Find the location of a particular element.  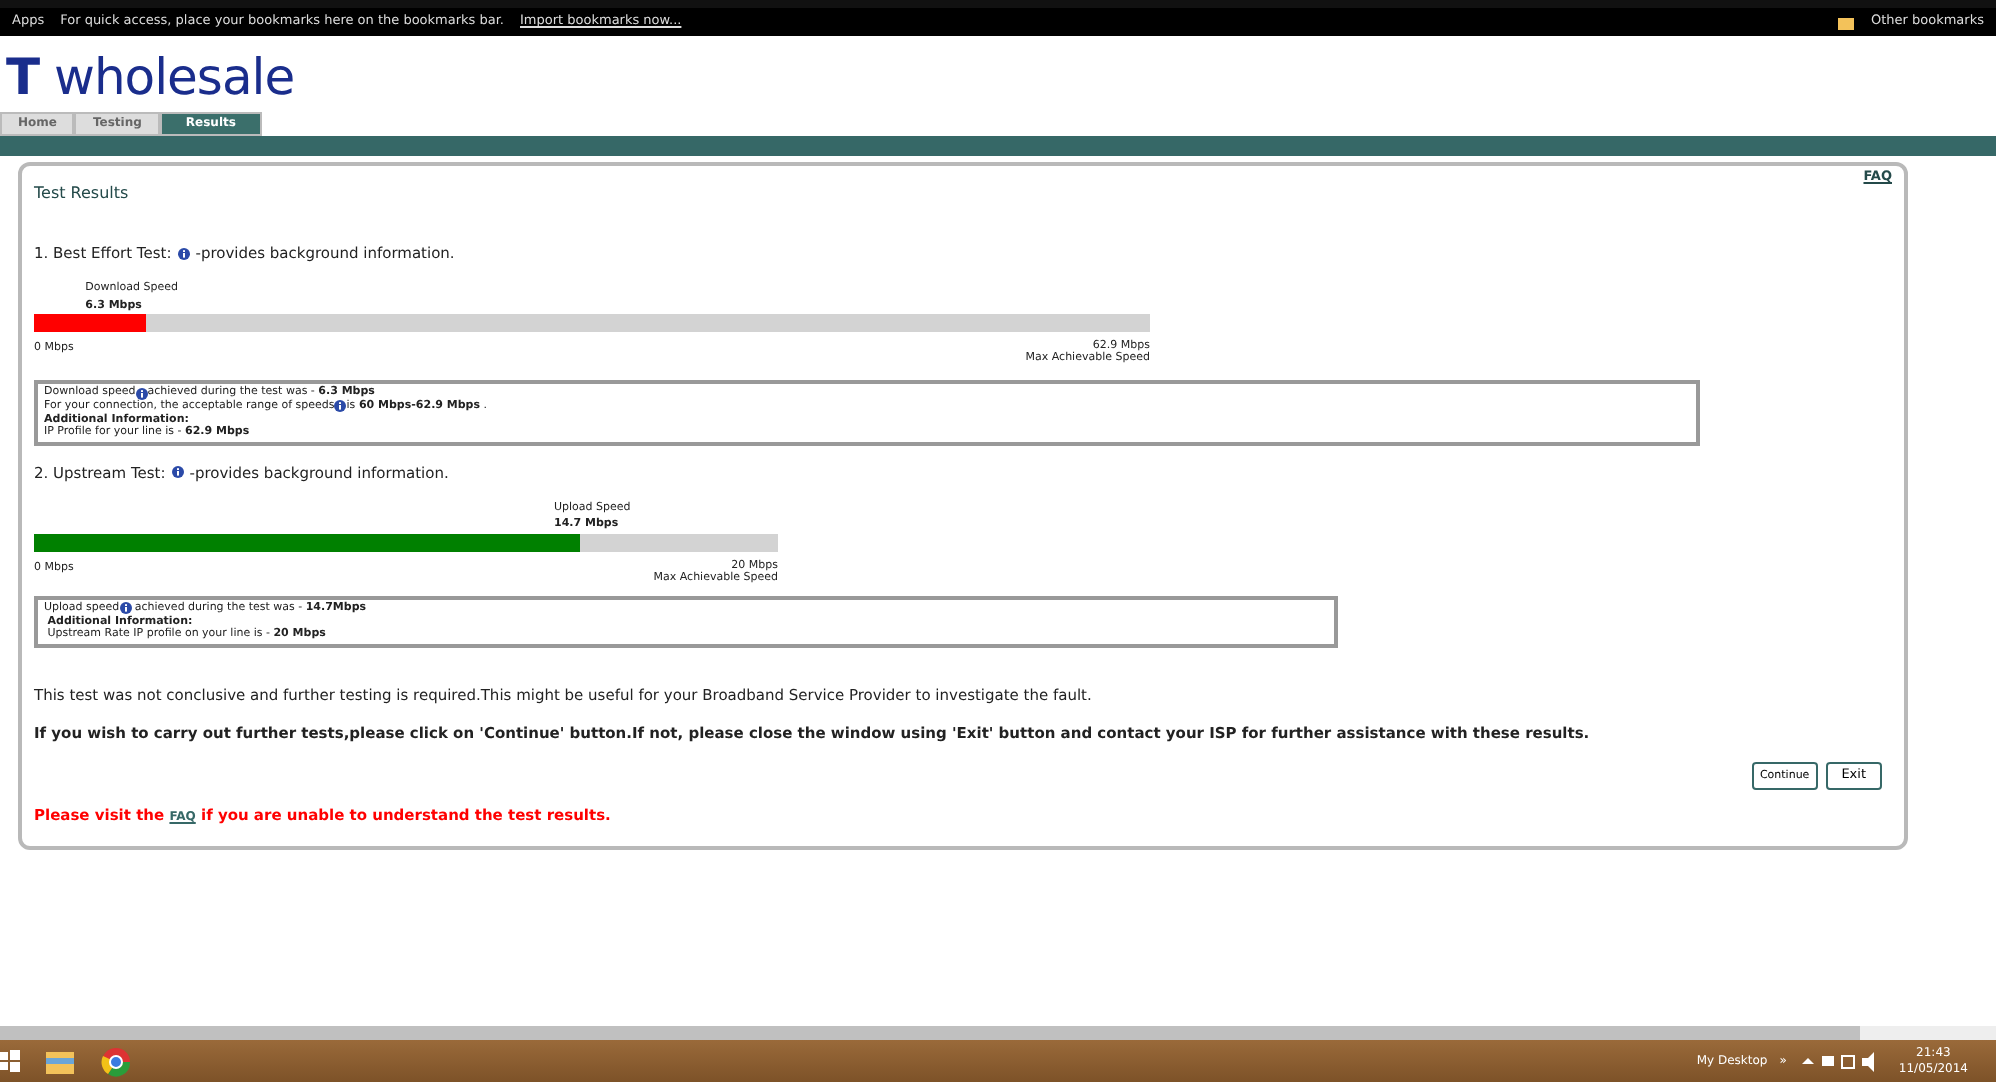

browser-icon is located at coordinates (116, 1061).